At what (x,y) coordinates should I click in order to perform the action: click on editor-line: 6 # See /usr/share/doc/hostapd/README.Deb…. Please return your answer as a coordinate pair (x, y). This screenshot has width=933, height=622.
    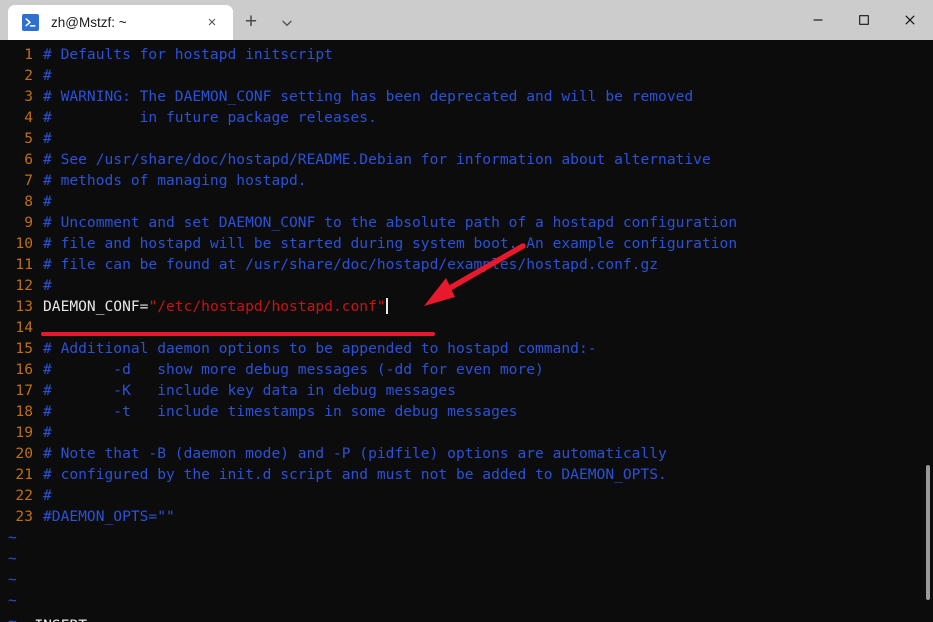
    Looking at the image, I should click on (466, 159).